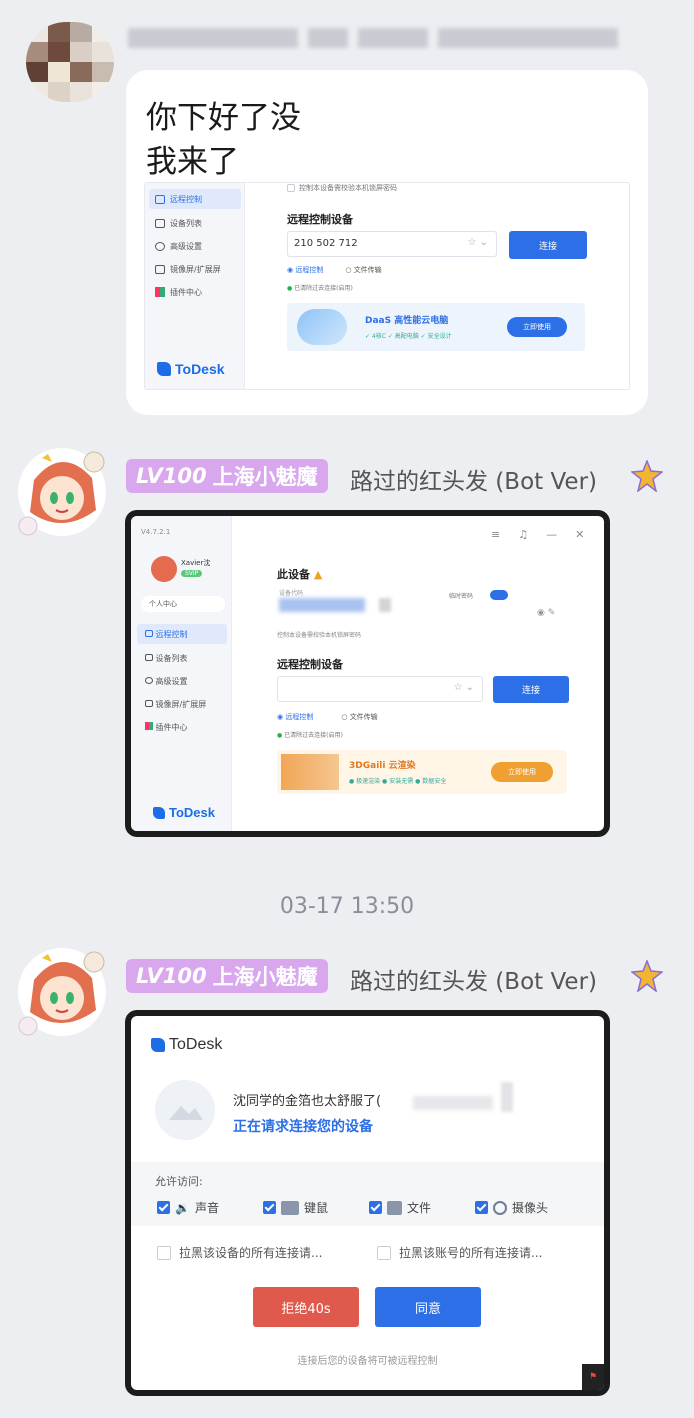 The width and height of the screenshot is (694, 1418). What do you see at coordinates (394, 1207) in the screenshot?
I see `folder-icon` at bounding box center [394, 1207].